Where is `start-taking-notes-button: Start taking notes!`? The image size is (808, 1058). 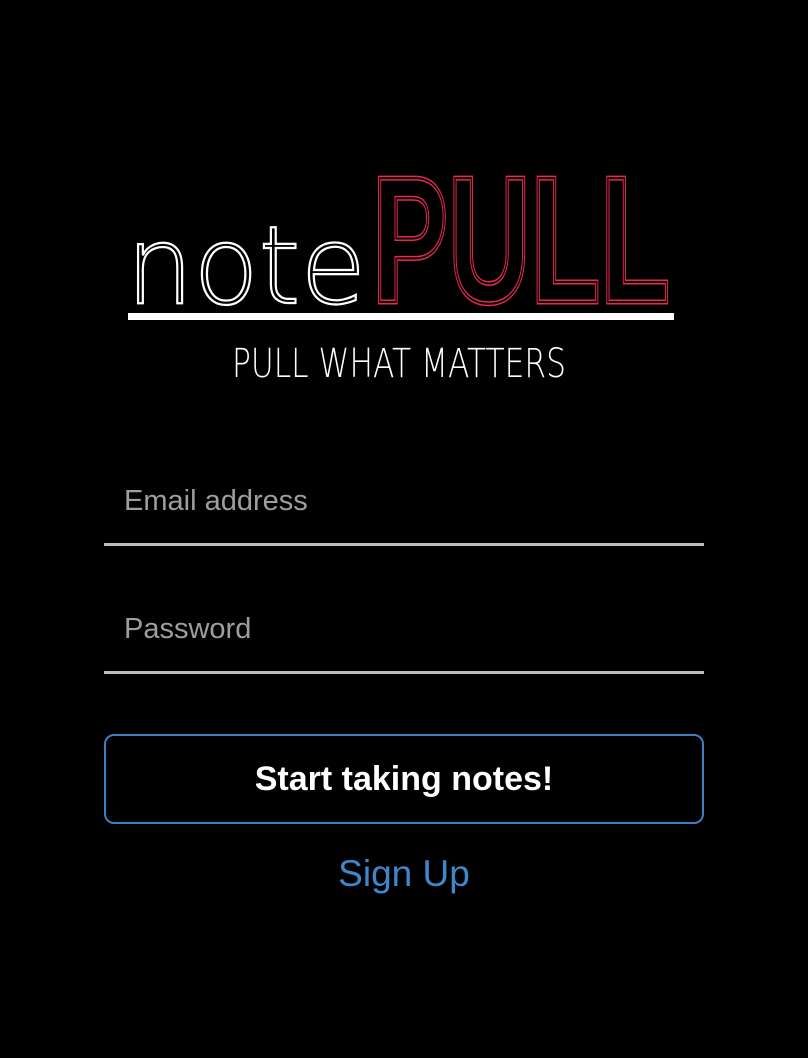 start-taking-notes-button: Start taking notes! is located at coordinates (404, 779).